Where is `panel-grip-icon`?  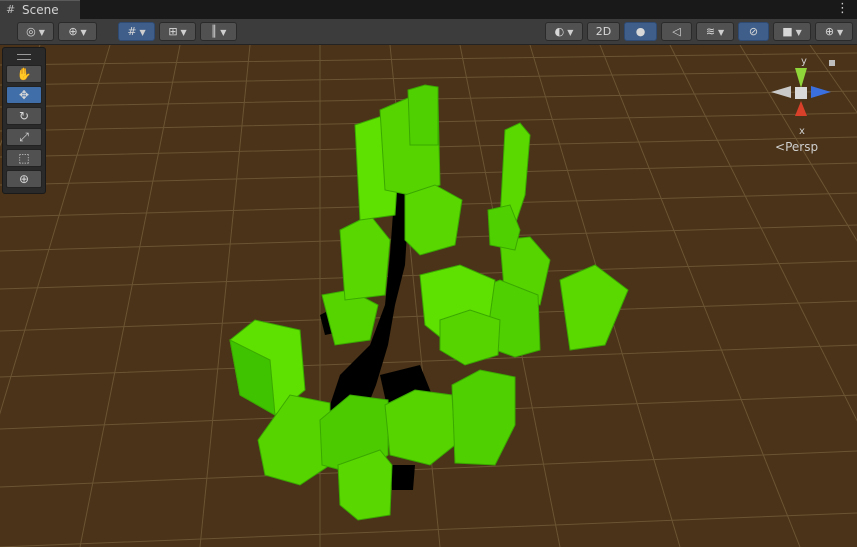
panel-grip-icon is located at coordinates (24, 57).